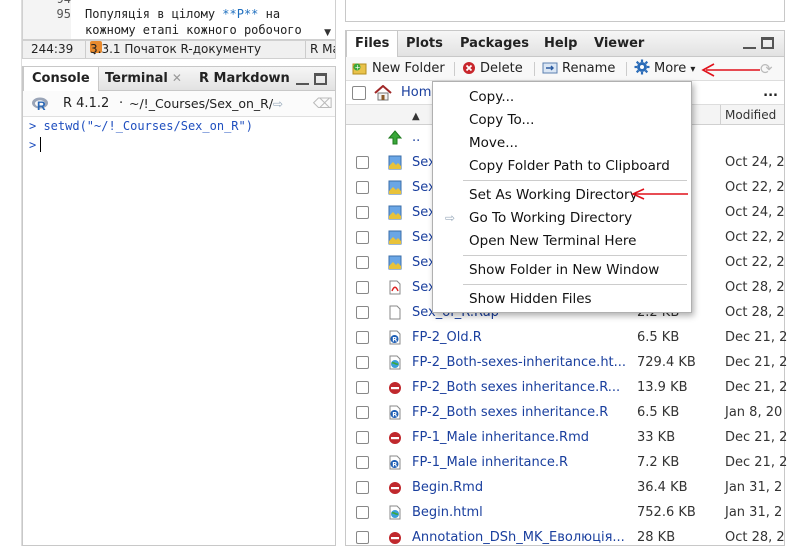 This screenshot has width=788, height=550. I want to click on menu-item-show-folder-new-window: Show Folder in New Window, so click(562, 270).